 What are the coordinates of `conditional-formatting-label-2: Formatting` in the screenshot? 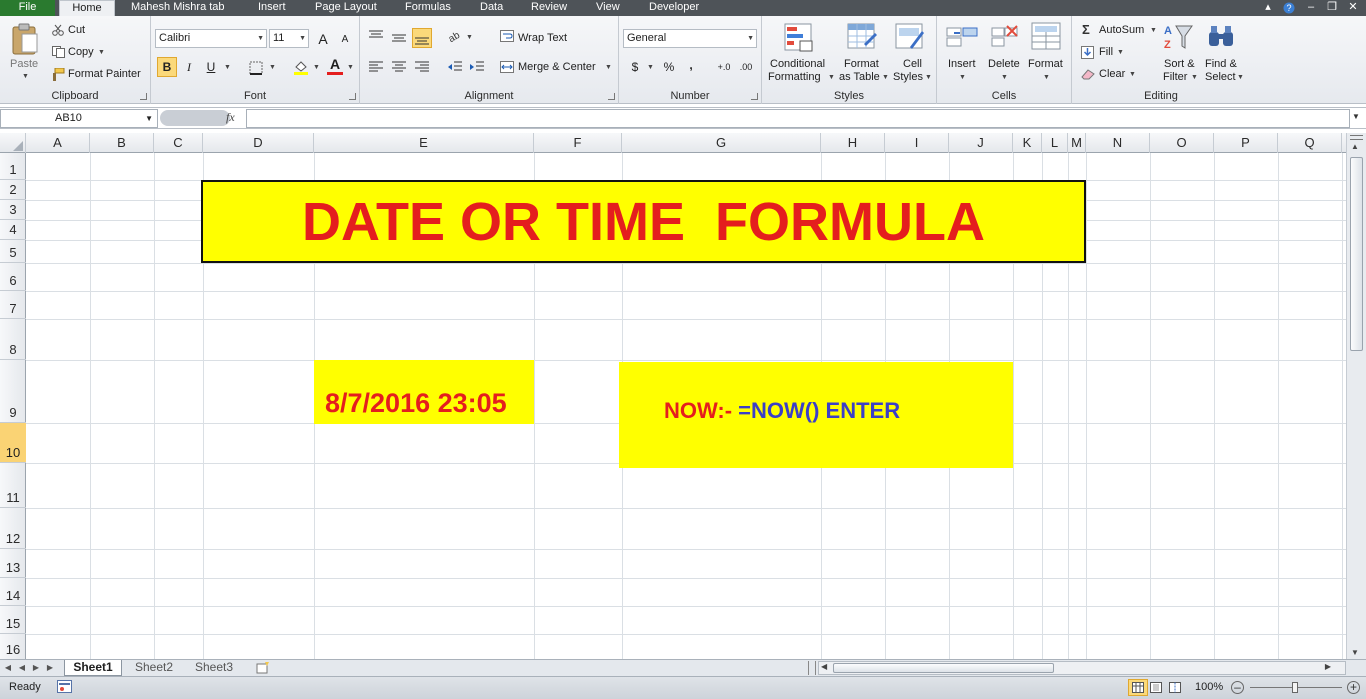 It's located at (794, 77).